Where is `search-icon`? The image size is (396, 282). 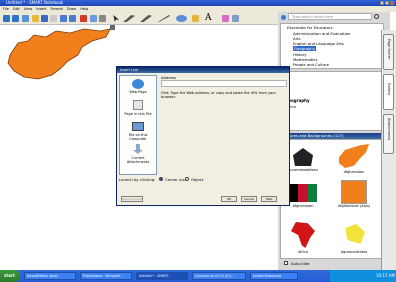
search-icon is located at coordinates (376, 16).